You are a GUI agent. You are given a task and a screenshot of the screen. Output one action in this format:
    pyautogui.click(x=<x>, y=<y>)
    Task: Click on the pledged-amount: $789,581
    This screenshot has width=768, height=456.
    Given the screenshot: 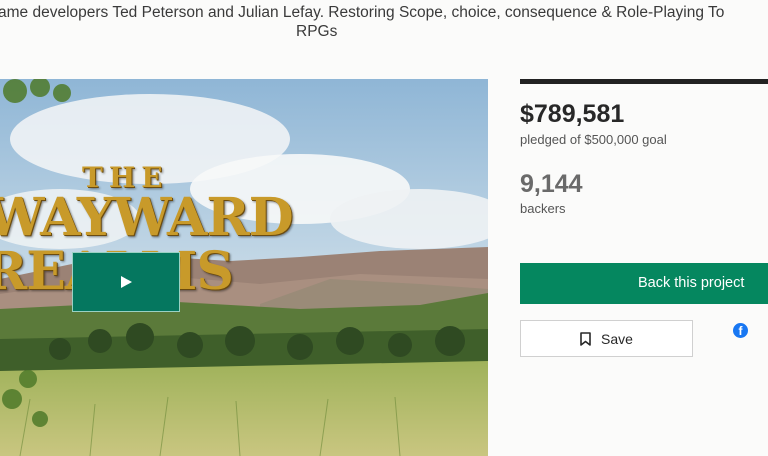 What is the action you would take?
    pyautogui.click(x=572, y=114)
    